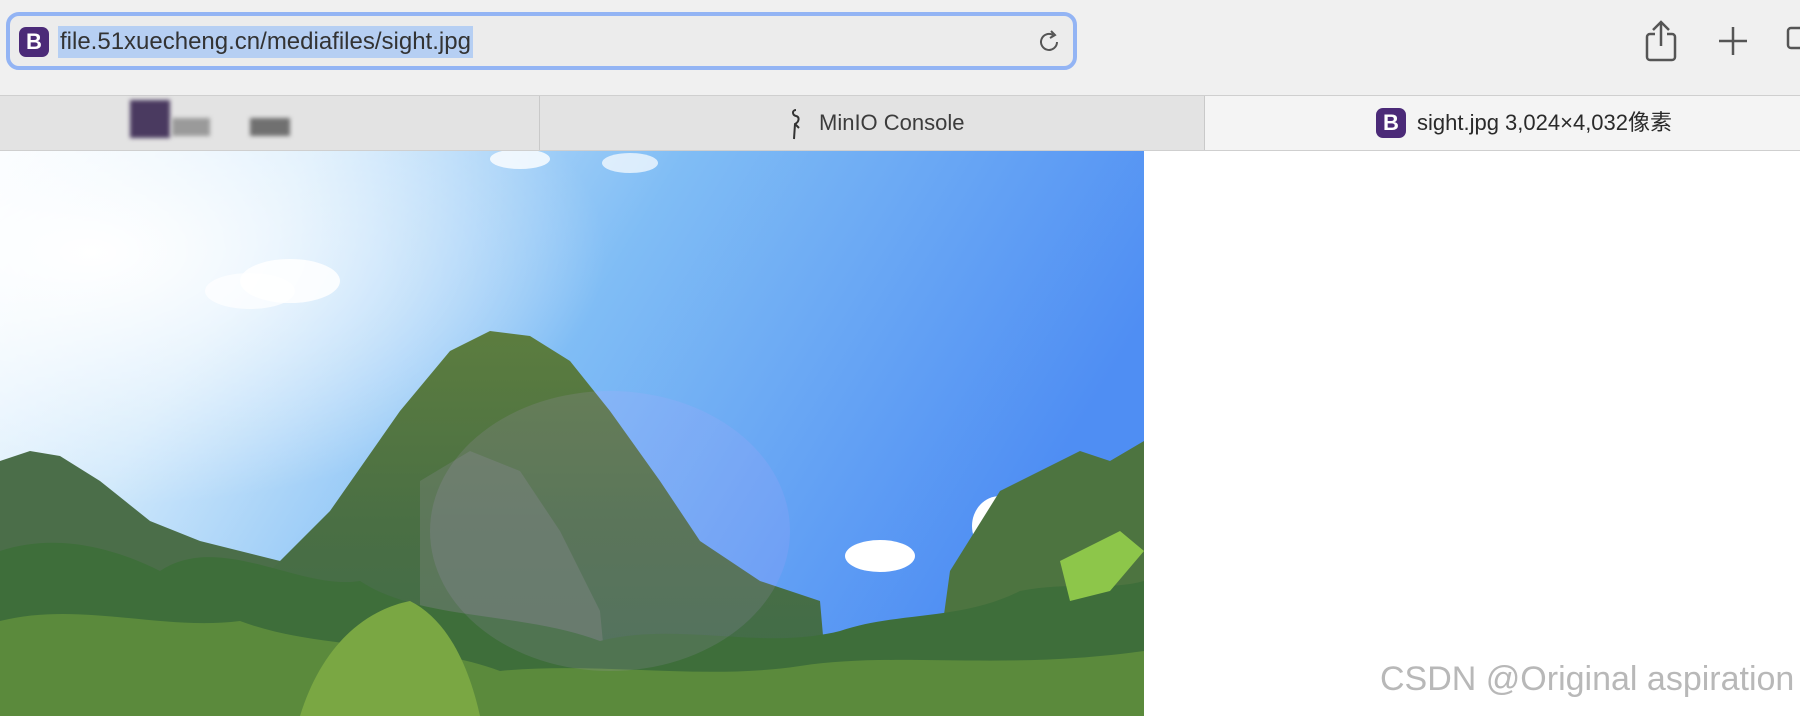  Describe the element at coordinates (1793, 41) in the screenshot. I see `tab-overview-icon` at that location.